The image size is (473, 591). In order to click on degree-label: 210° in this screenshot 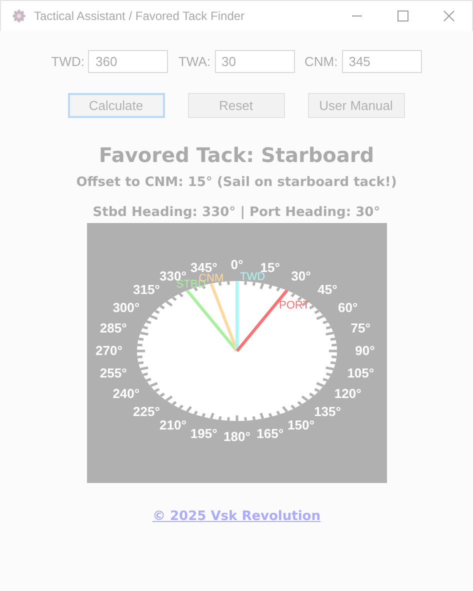, I will do `click(172, 424)`.